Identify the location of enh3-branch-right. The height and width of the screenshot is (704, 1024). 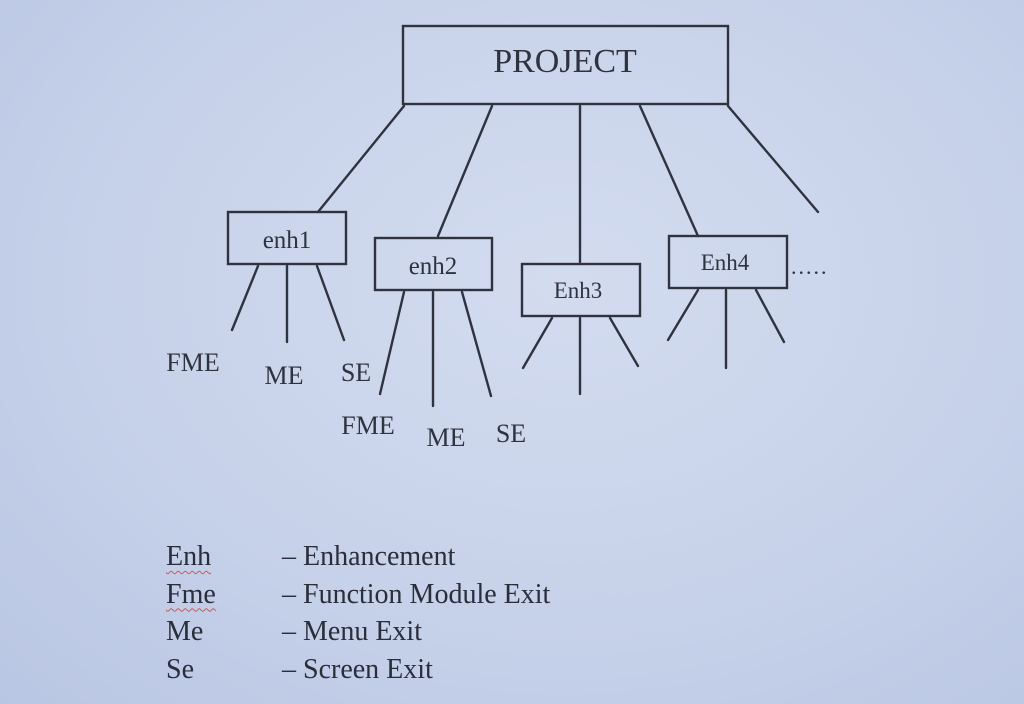
(624, 342).